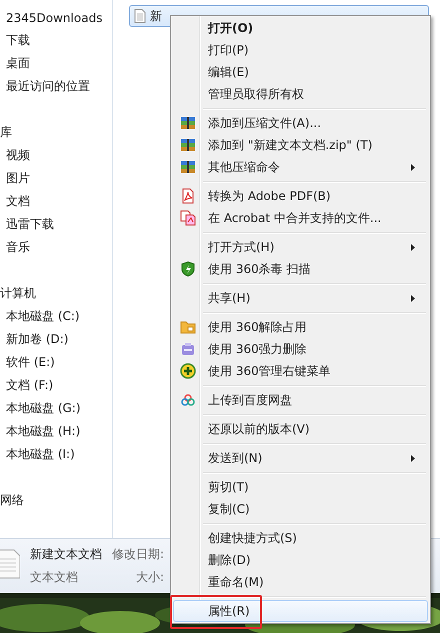  Describe the element at coordinates (54, 577) in the screenshot. I see `file-type: 文本文档` at that location.